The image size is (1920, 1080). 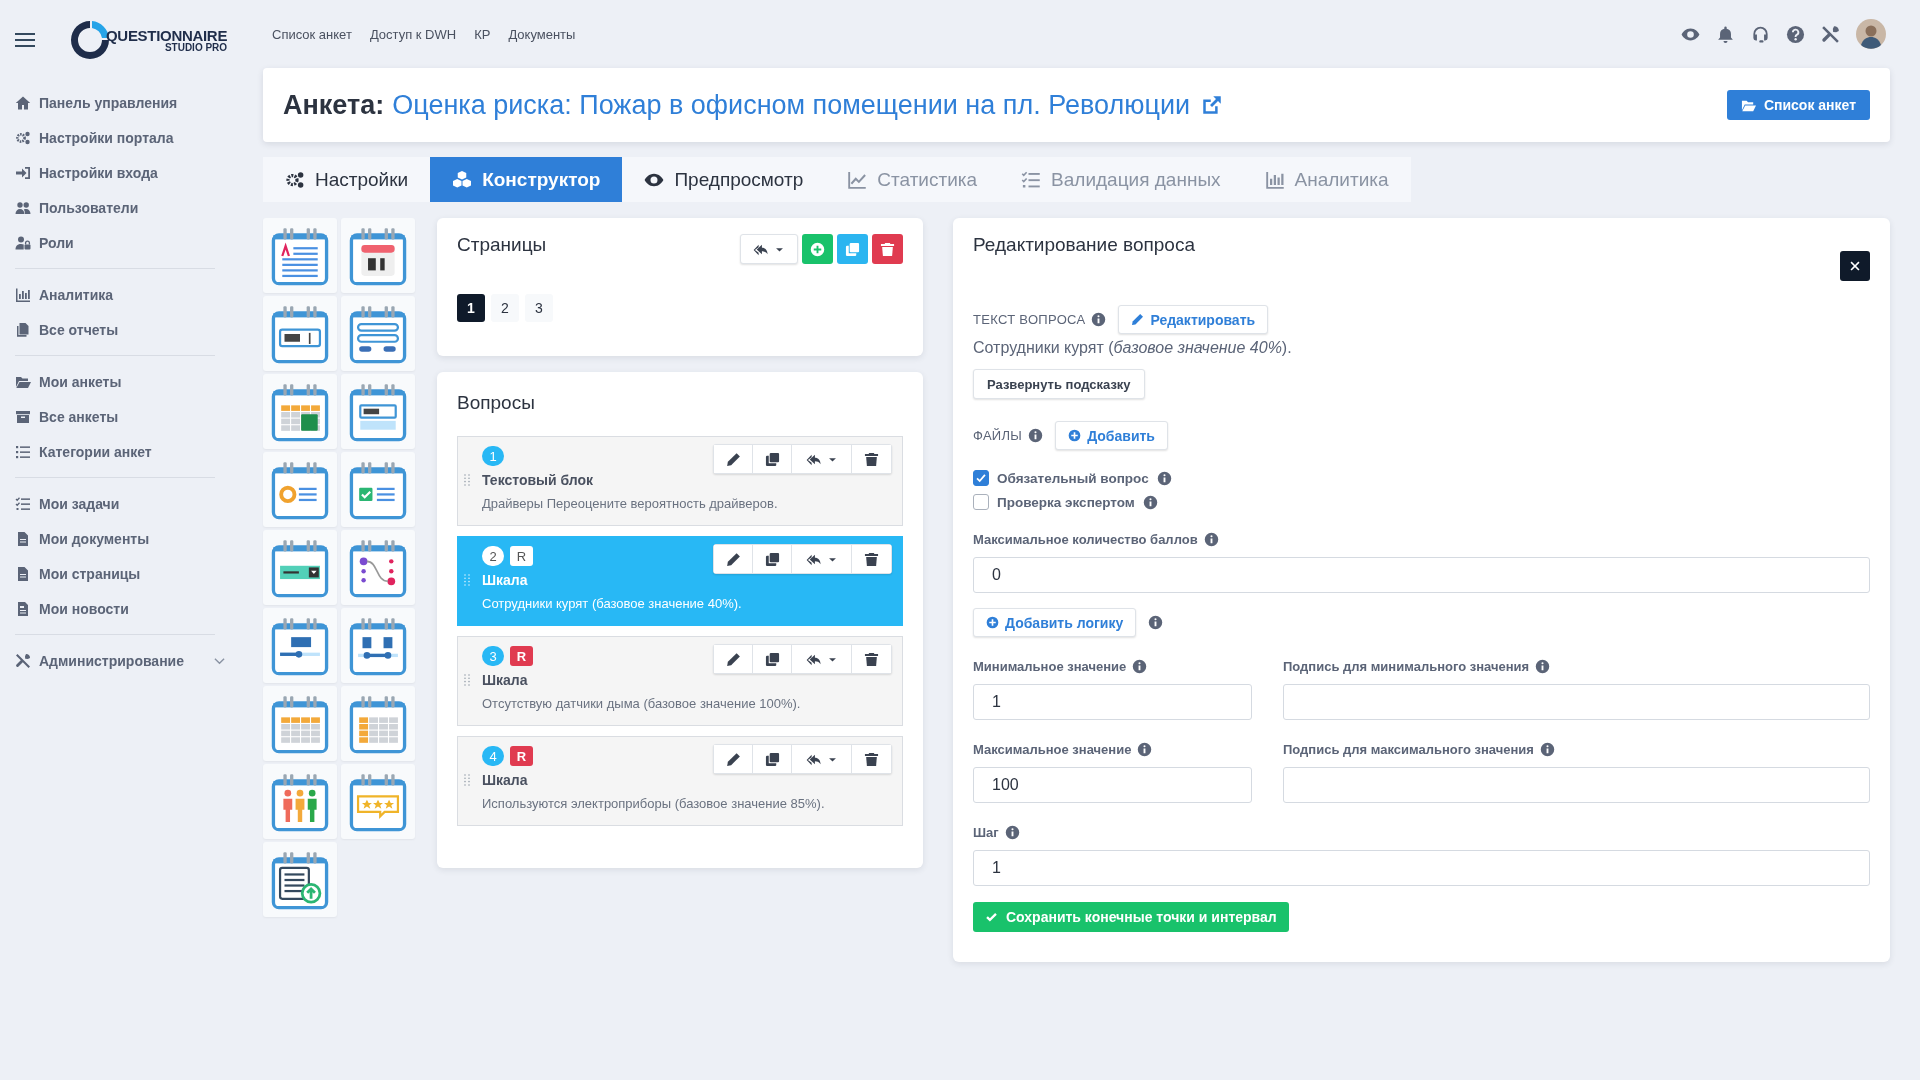 What do you see at coordinates (496, 403) in the screenshot?
I see `panel-title: Вопросы` at bounding box center [496, 403].